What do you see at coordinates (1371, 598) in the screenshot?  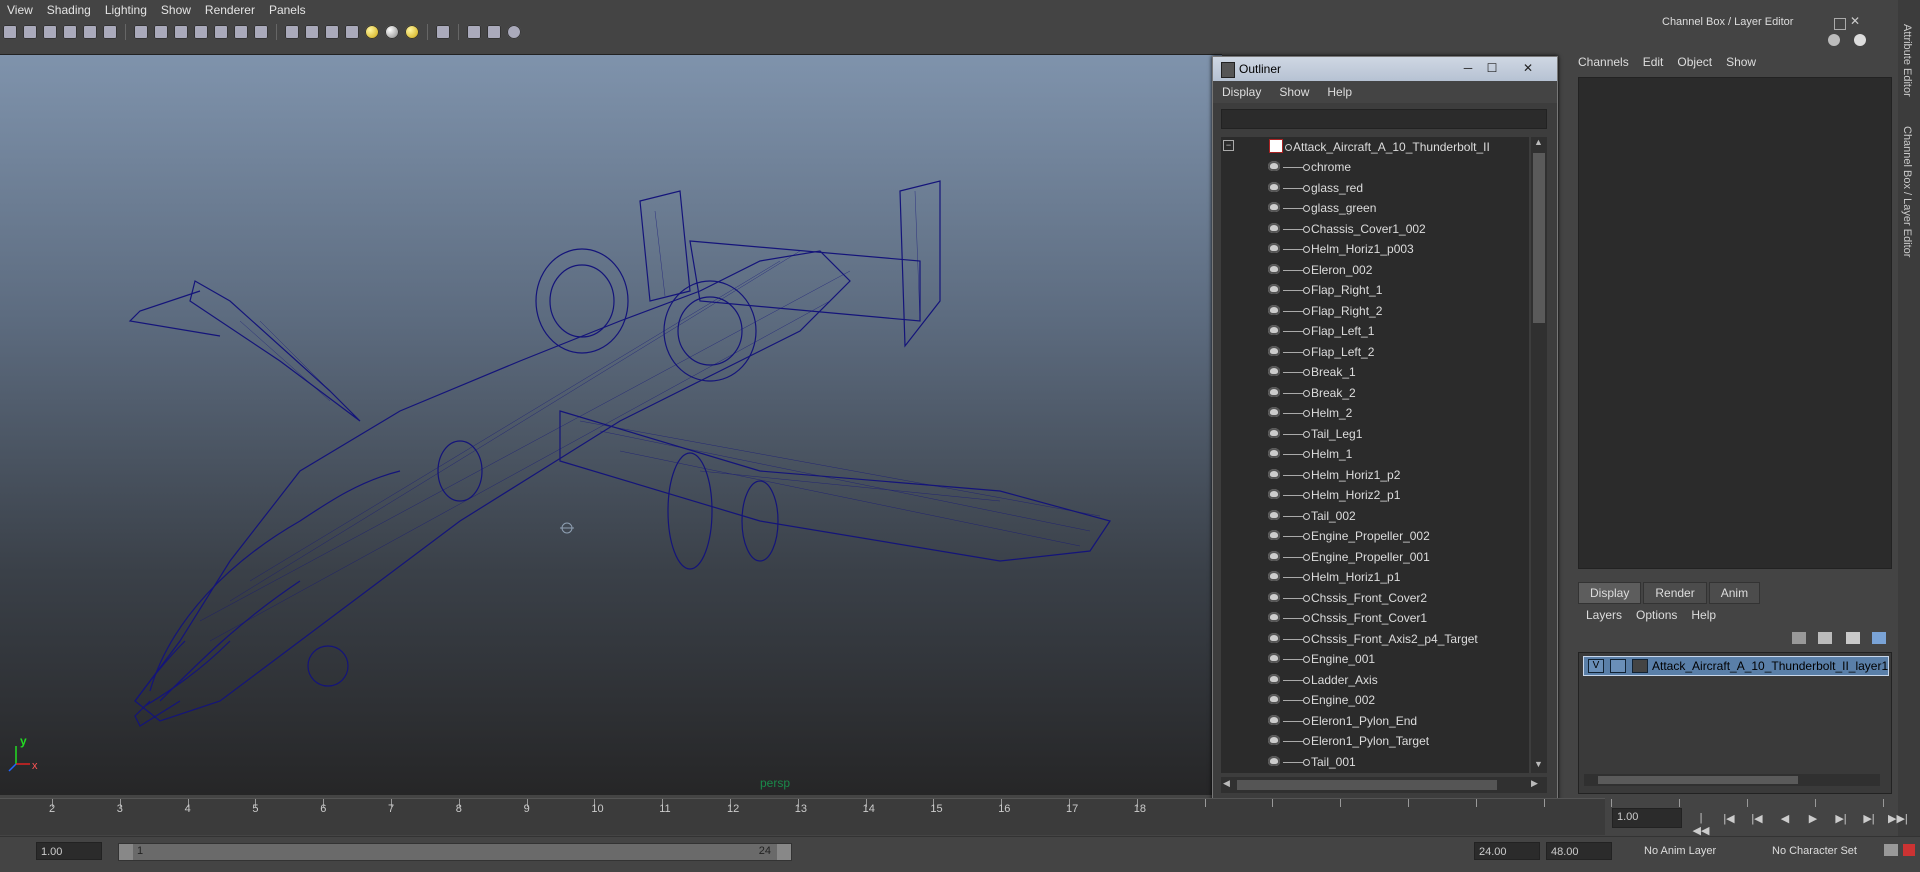 I see `outliner-item: Chssis_Front_Cover2` at bounding box center [1371, 598].